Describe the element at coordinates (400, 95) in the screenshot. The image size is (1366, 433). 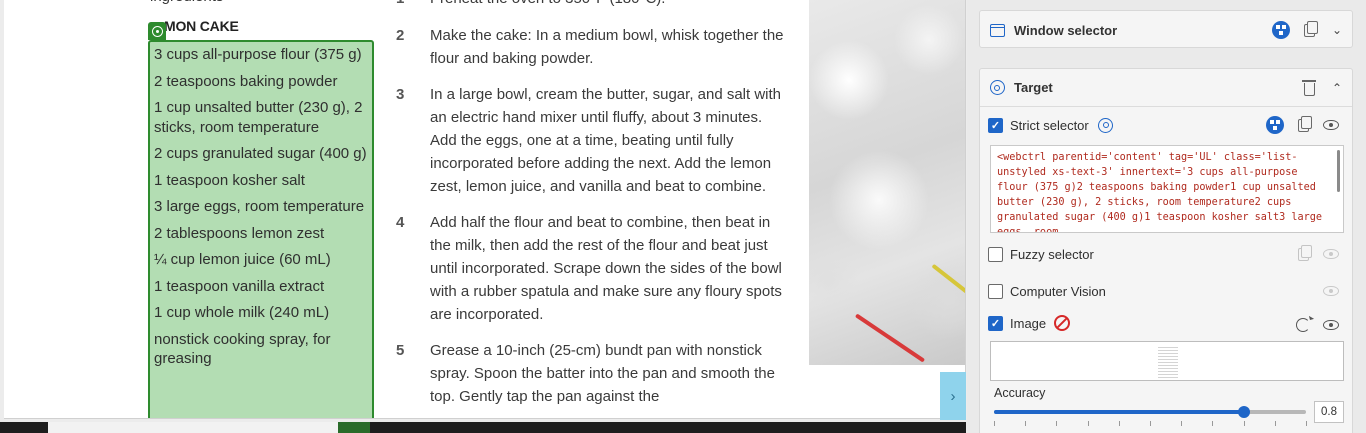
I see `step-number: 3` at that location.